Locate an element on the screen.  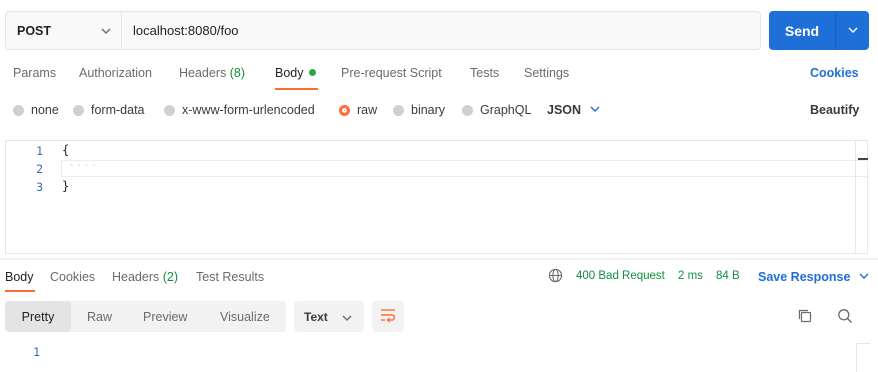
radio-binary: binary is located at coordinates (419, 110).